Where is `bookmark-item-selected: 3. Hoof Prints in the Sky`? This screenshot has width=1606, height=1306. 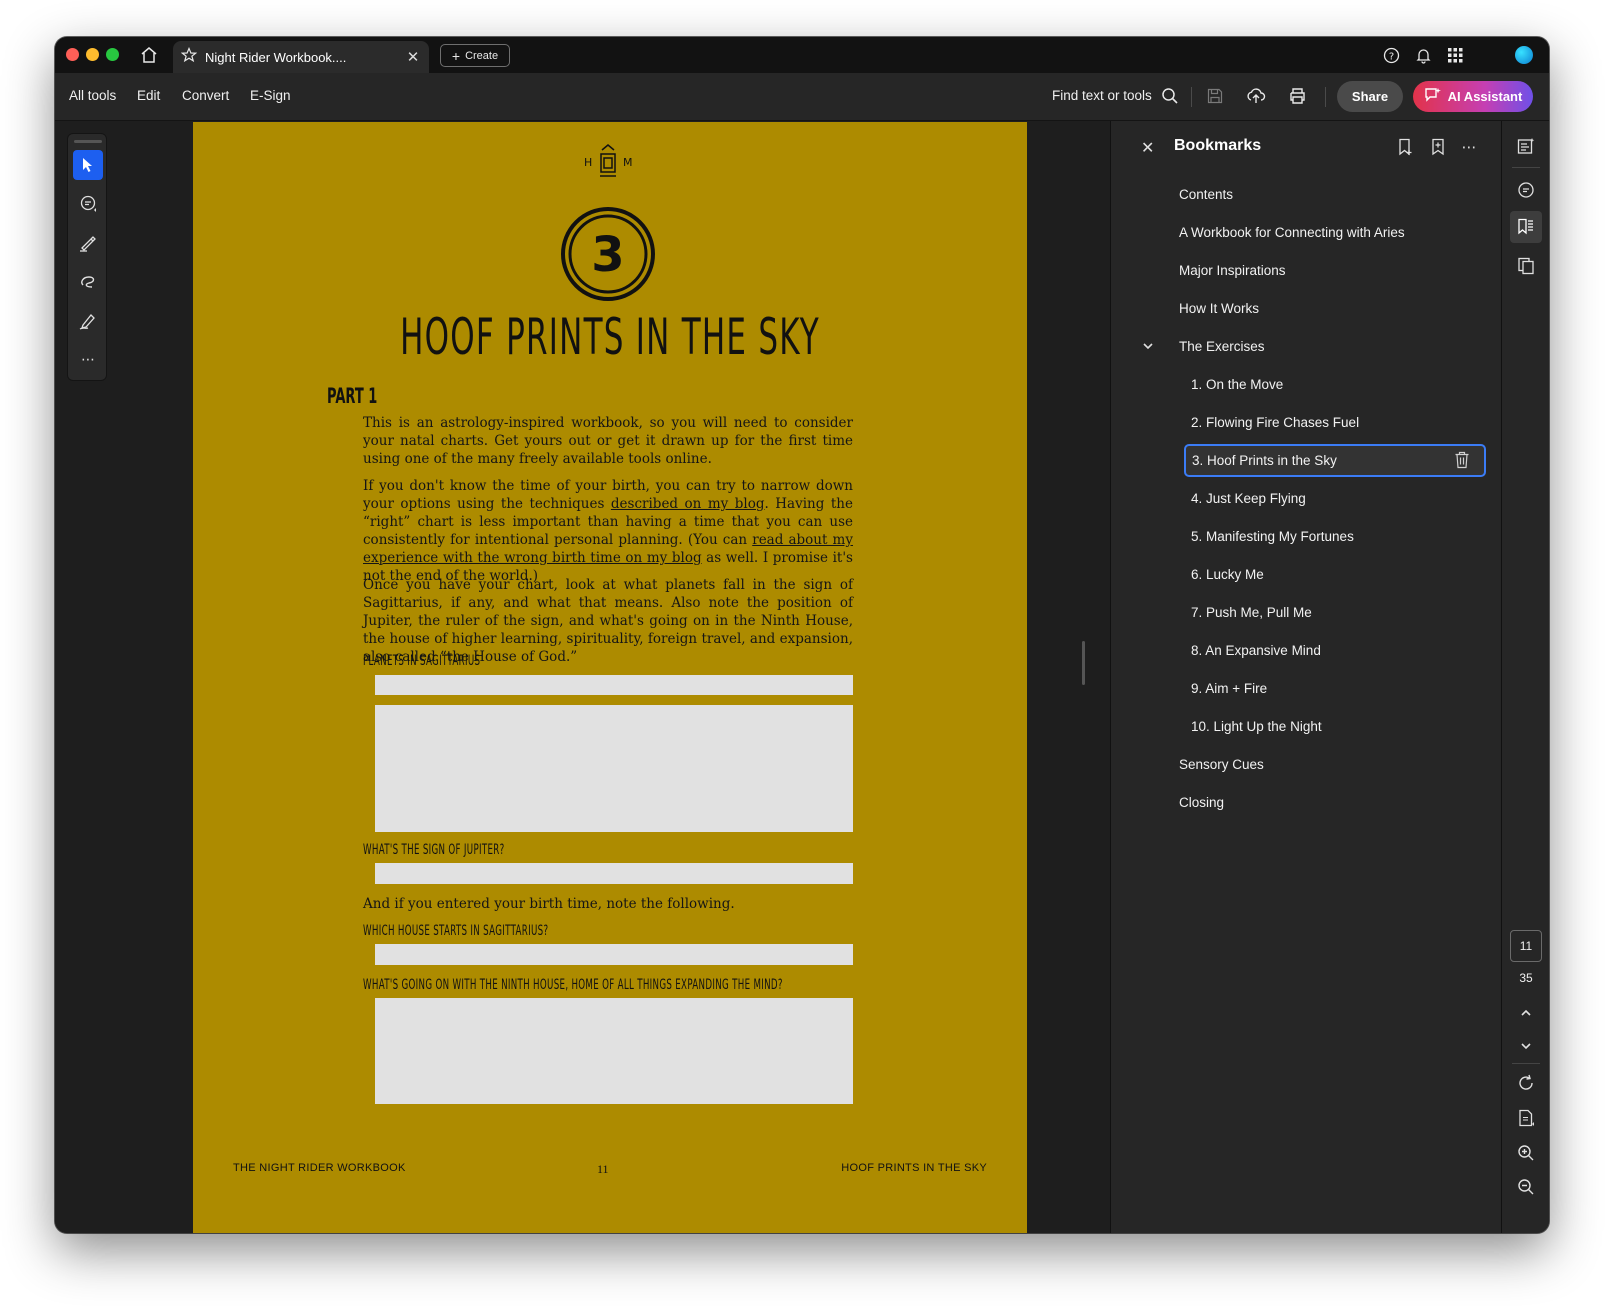 bookmark-item-selected: 3. Hoof Prints in the Sky is located at coordinates (1335, 460).